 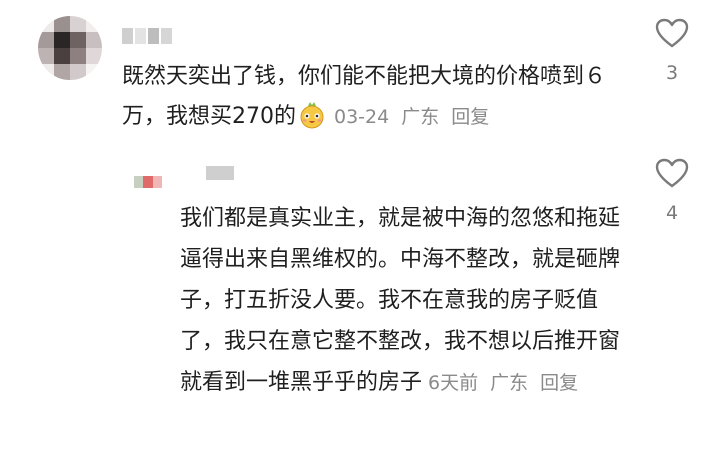 I want to click on like-count: 4, so click(x=672, y=213).